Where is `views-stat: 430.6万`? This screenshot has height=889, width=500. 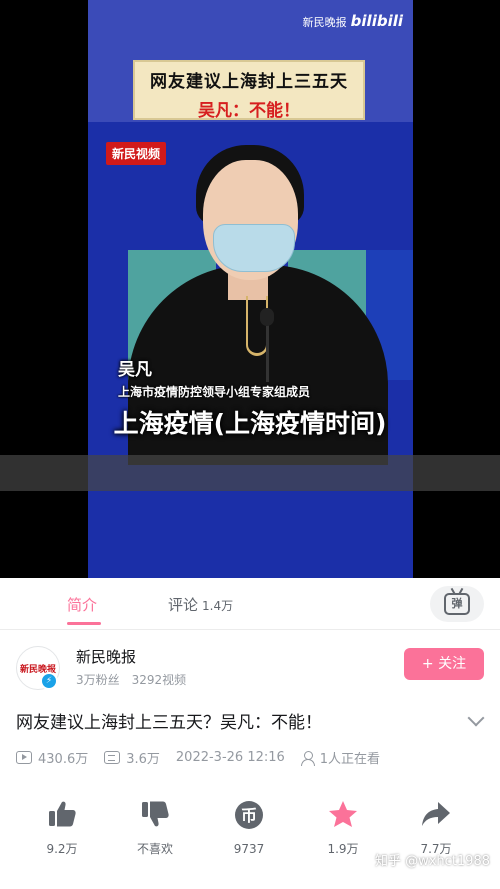 views-stat: 430.6万 is located at coordinates (52, 757).